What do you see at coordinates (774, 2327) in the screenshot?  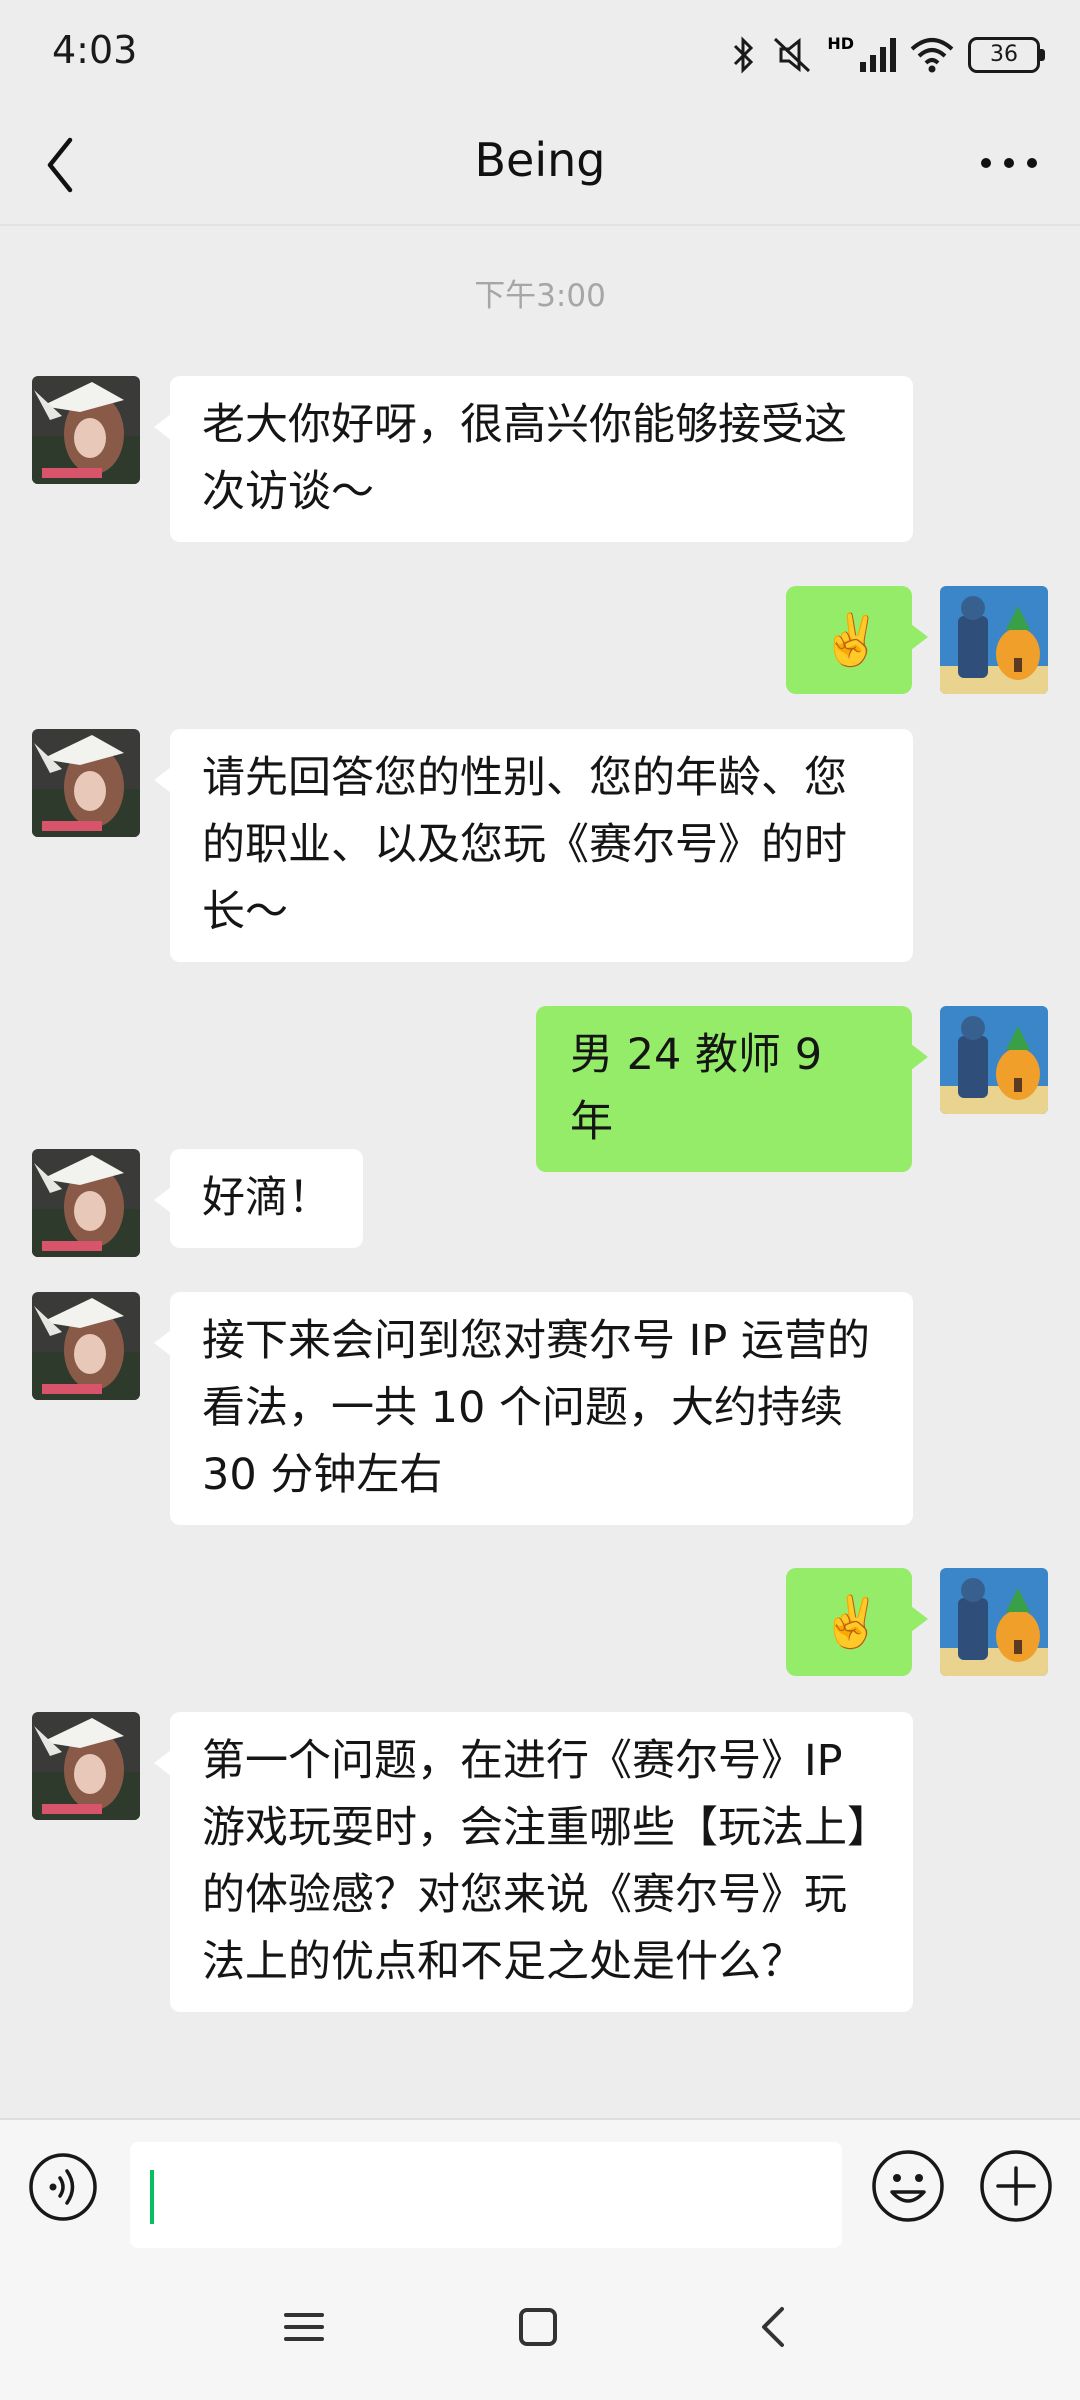 I see `back-icon` at bounding box center [774, 2327].